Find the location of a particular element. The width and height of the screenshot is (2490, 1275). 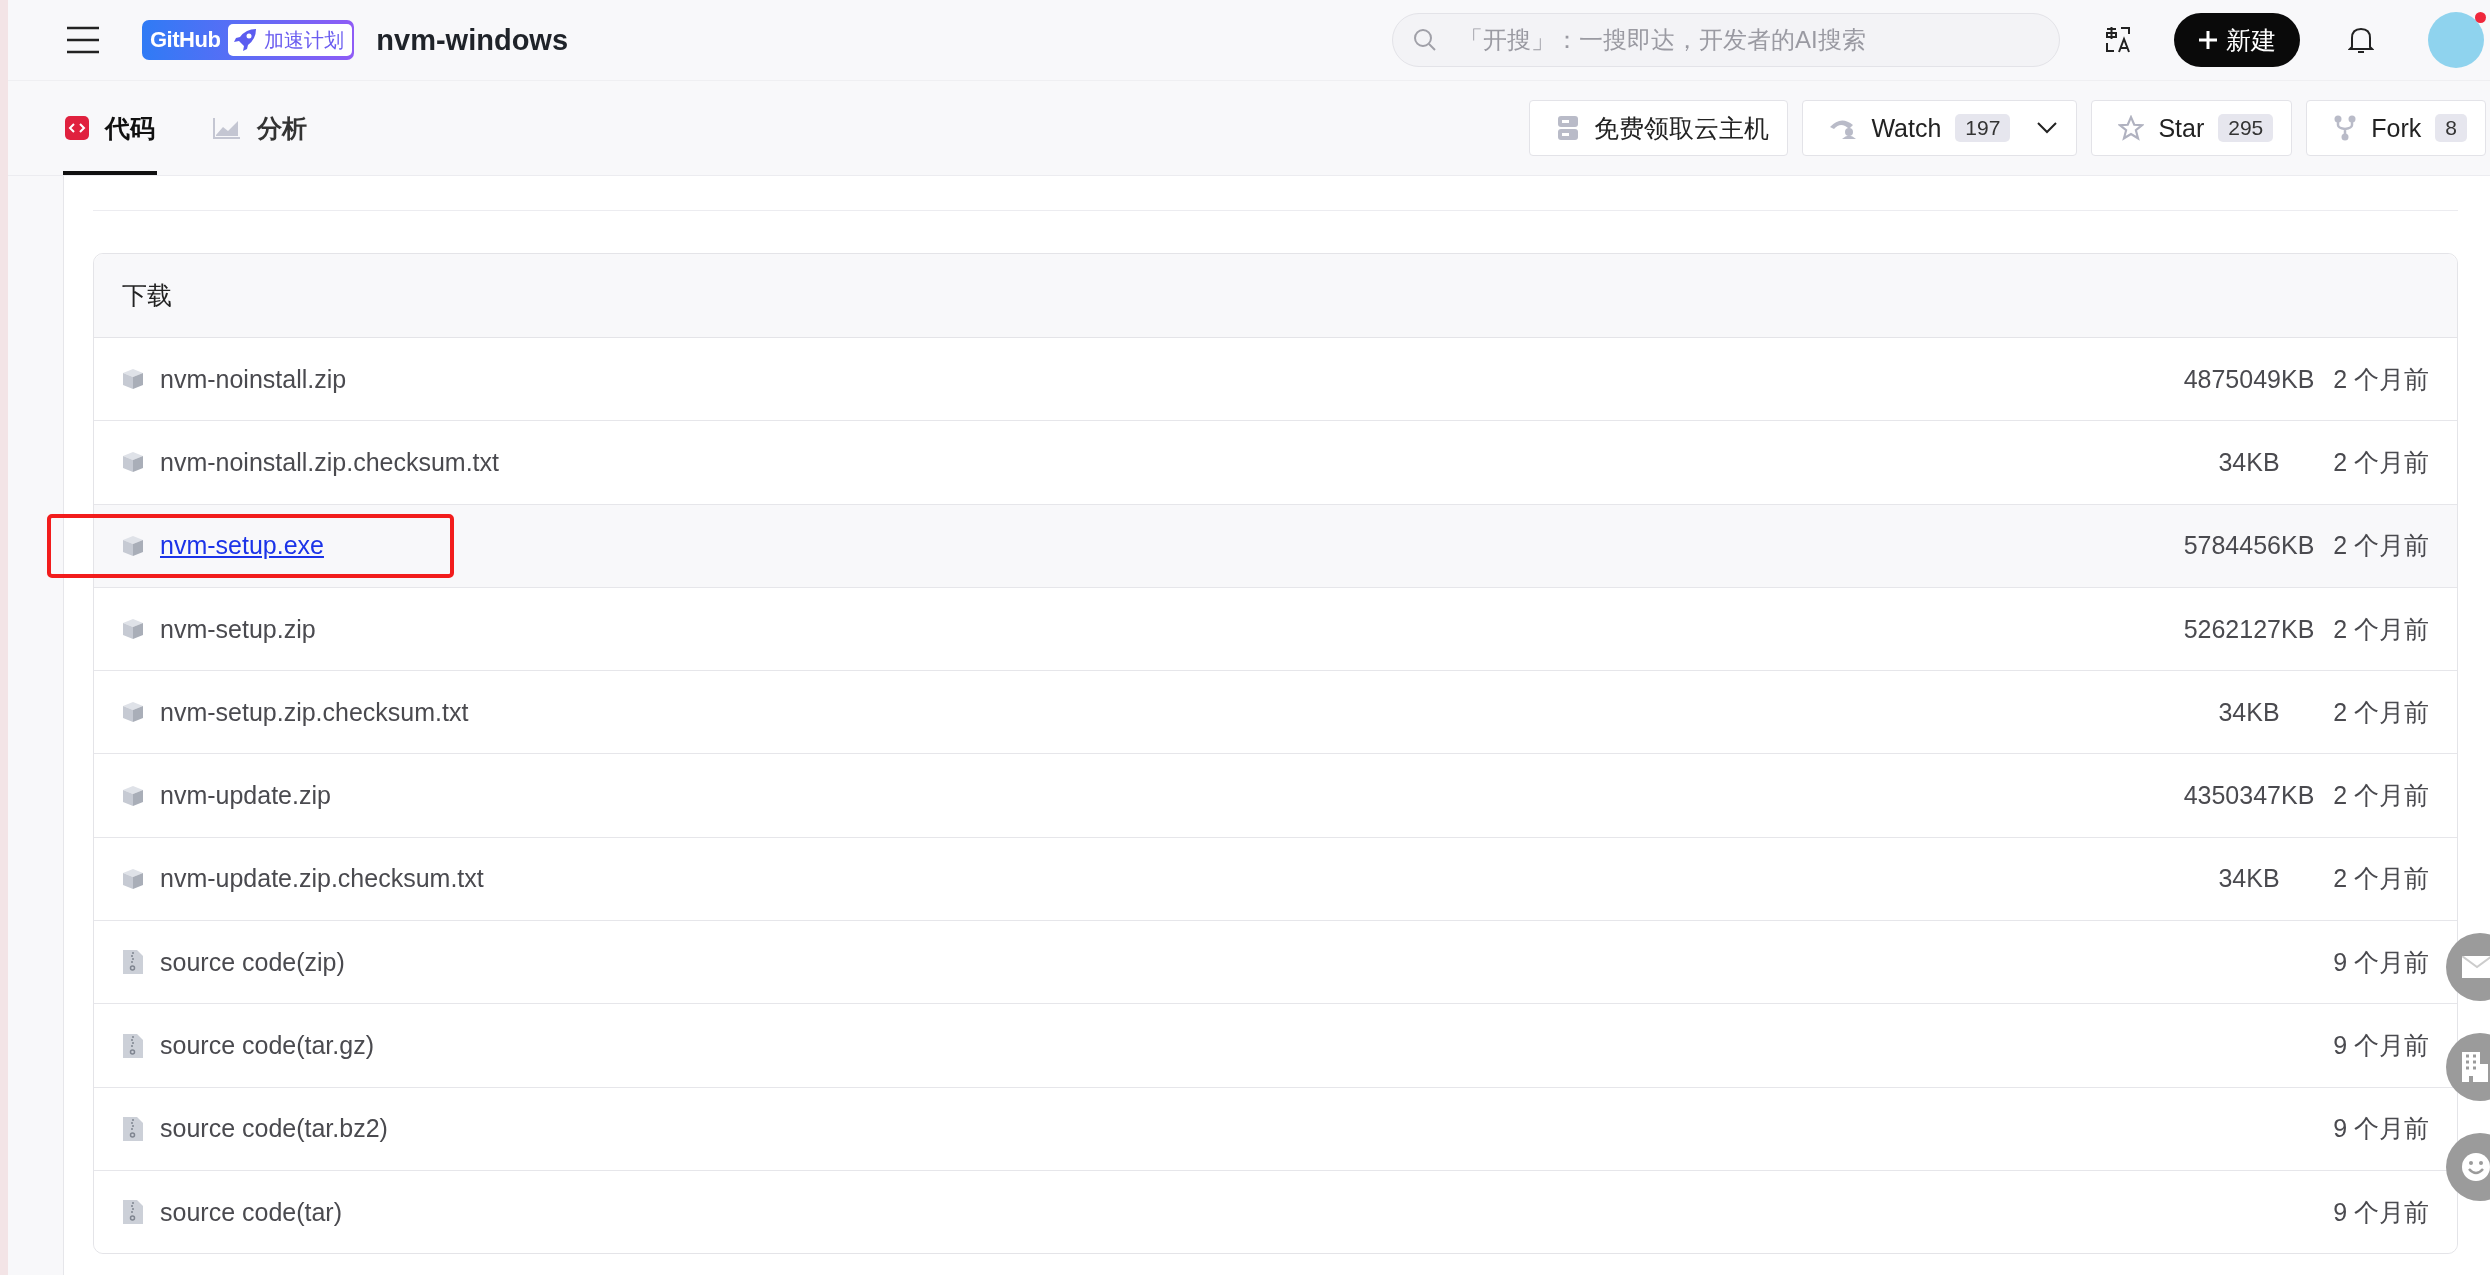

button-label: 免费领取云主机 is located at coordinates (1682, 128).